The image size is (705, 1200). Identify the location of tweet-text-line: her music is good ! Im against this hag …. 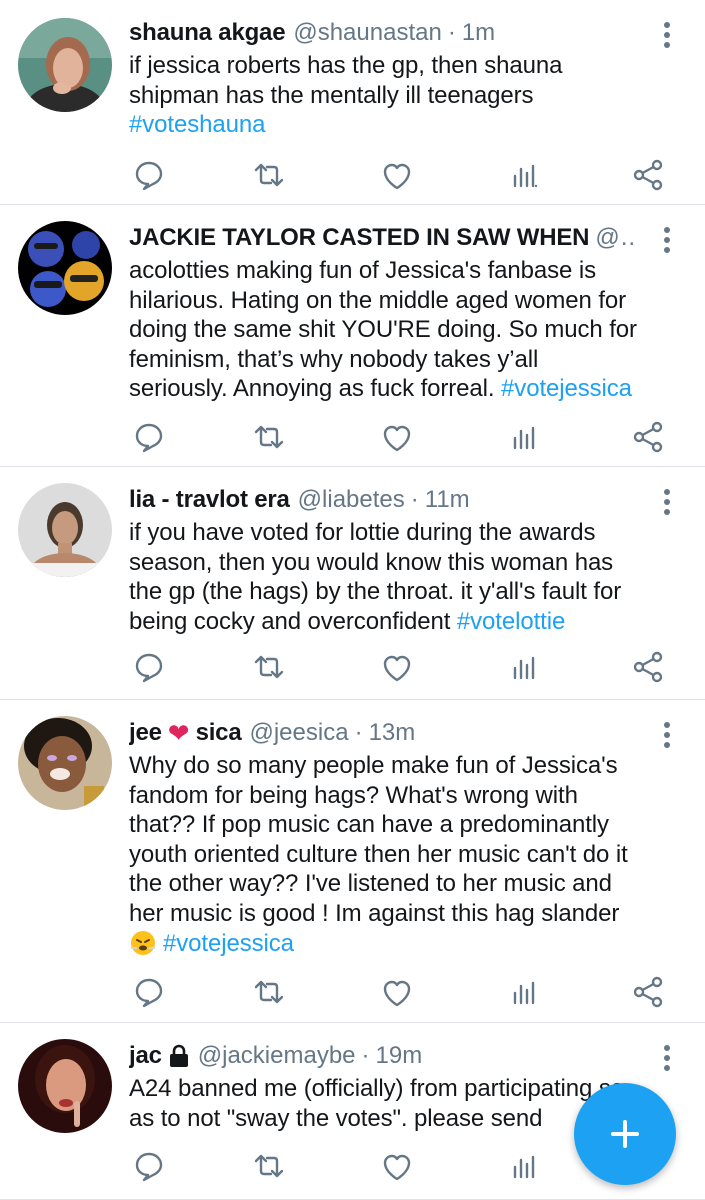
(374, 913).